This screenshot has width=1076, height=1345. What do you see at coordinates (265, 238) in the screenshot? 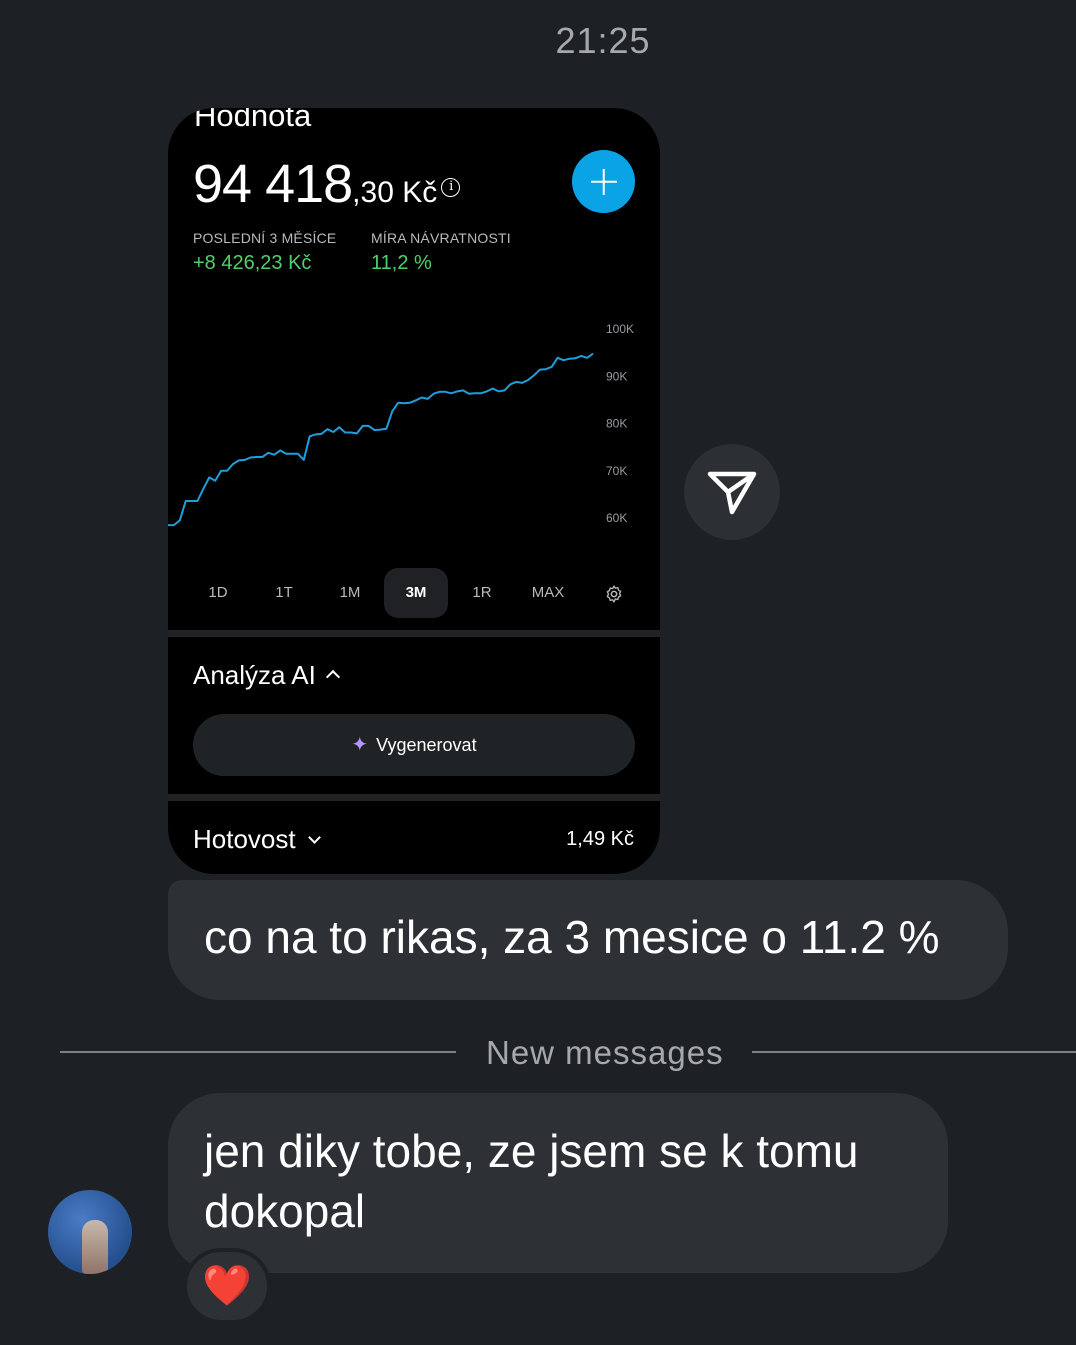
I see `stat-label-period: POSLEDNÍ 3 MĚSÍCE` at bounding box center [265, 238].